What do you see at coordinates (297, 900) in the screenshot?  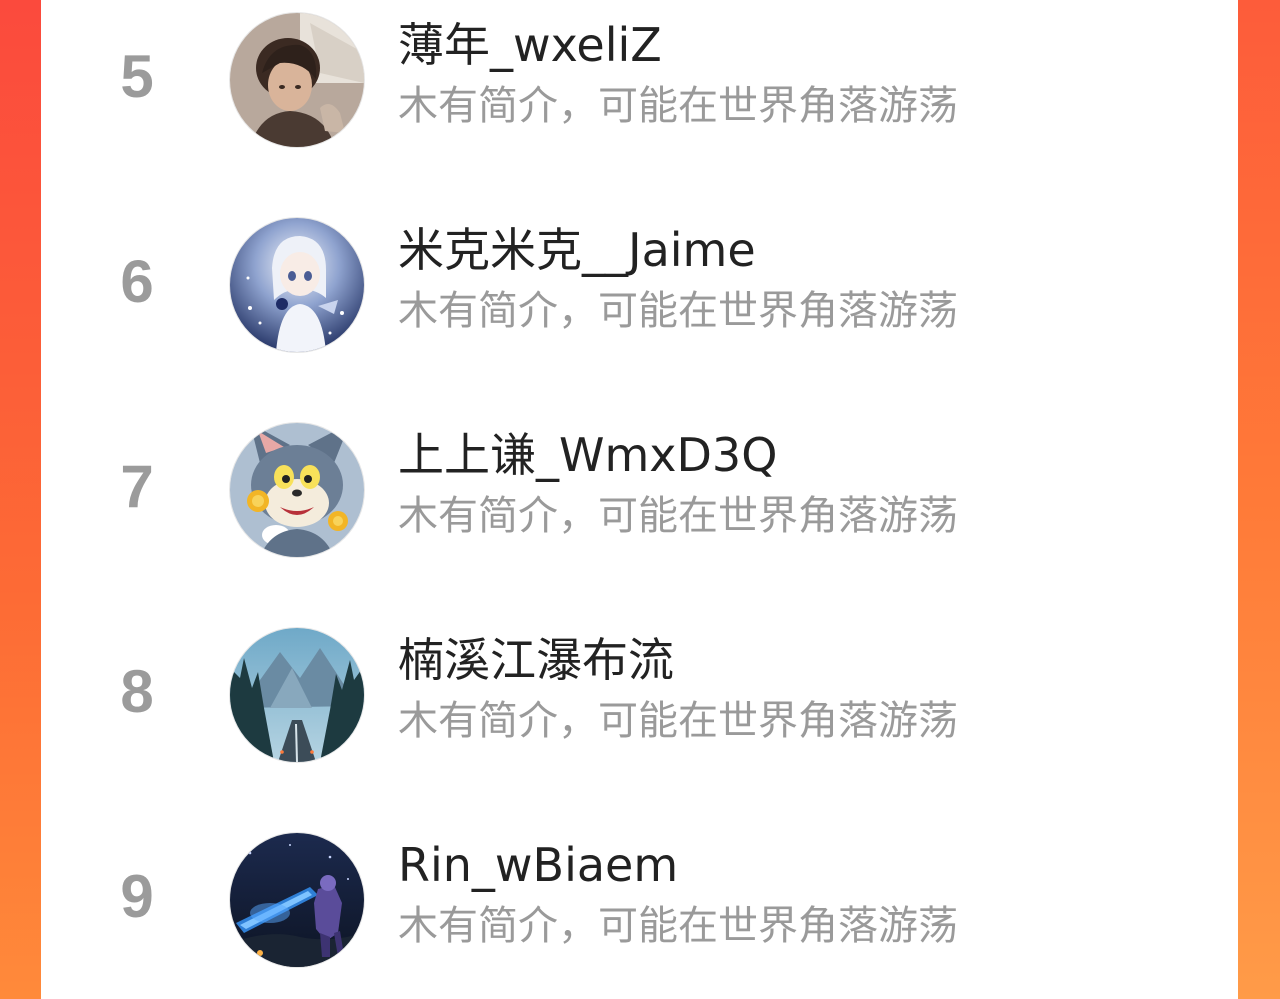 I see `game-warrior-avatar-icon` at bounding box center [297, 900].